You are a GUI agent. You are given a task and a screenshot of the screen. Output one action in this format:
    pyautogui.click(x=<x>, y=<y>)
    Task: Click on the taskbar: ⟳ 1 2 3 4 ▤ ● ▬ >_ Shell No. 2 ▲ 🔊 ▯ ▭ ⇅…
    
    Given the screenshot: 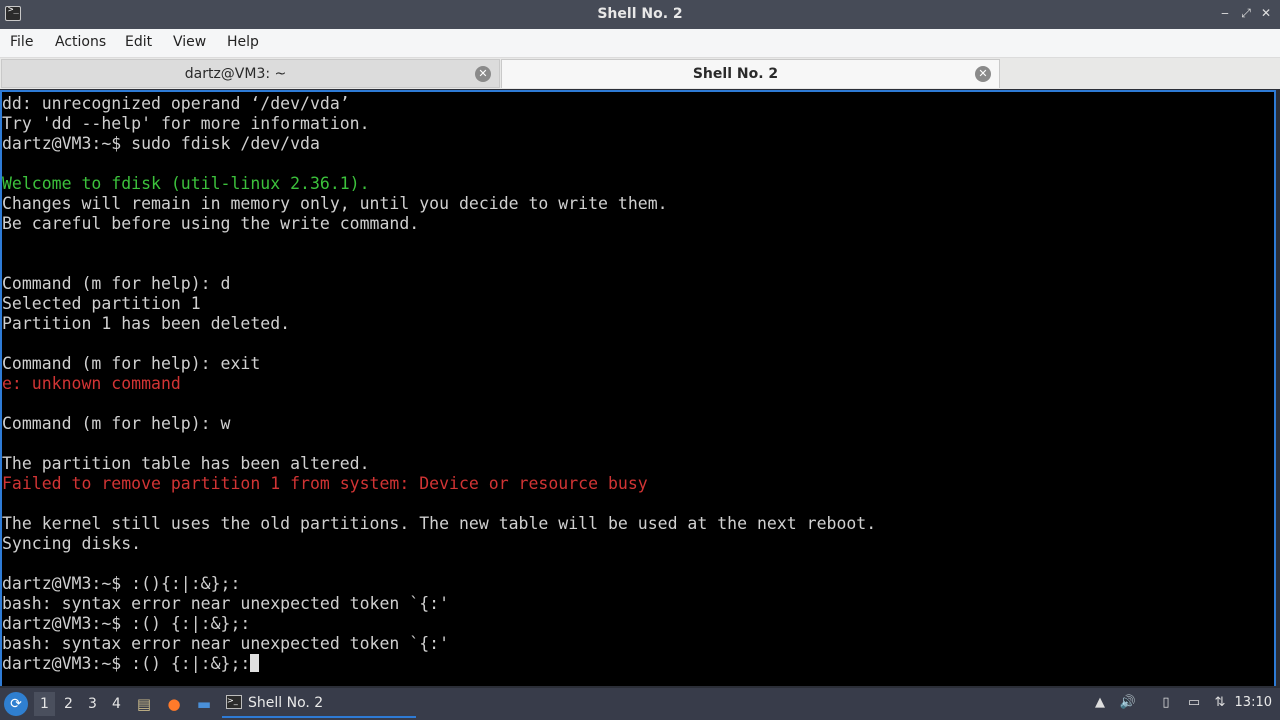 What is the action you would take?
    pyautogui.click(x=640, y=704)
    